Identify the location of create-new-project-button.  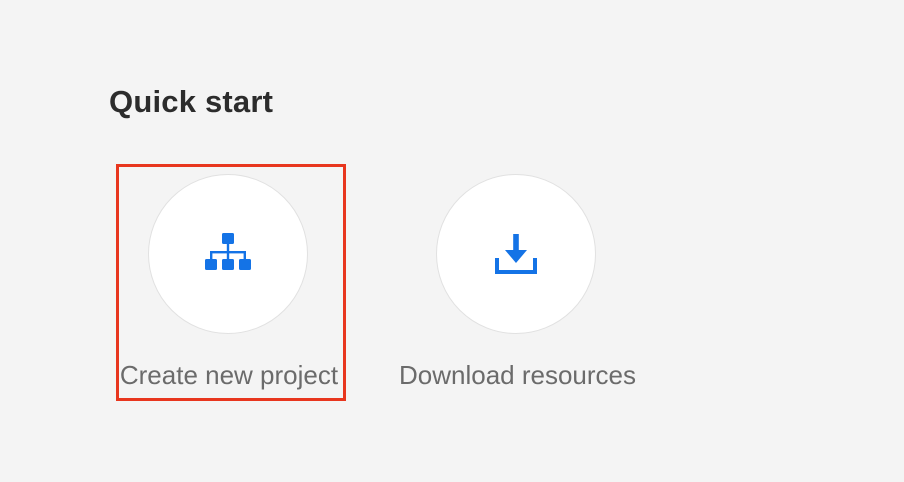
(228, 254).